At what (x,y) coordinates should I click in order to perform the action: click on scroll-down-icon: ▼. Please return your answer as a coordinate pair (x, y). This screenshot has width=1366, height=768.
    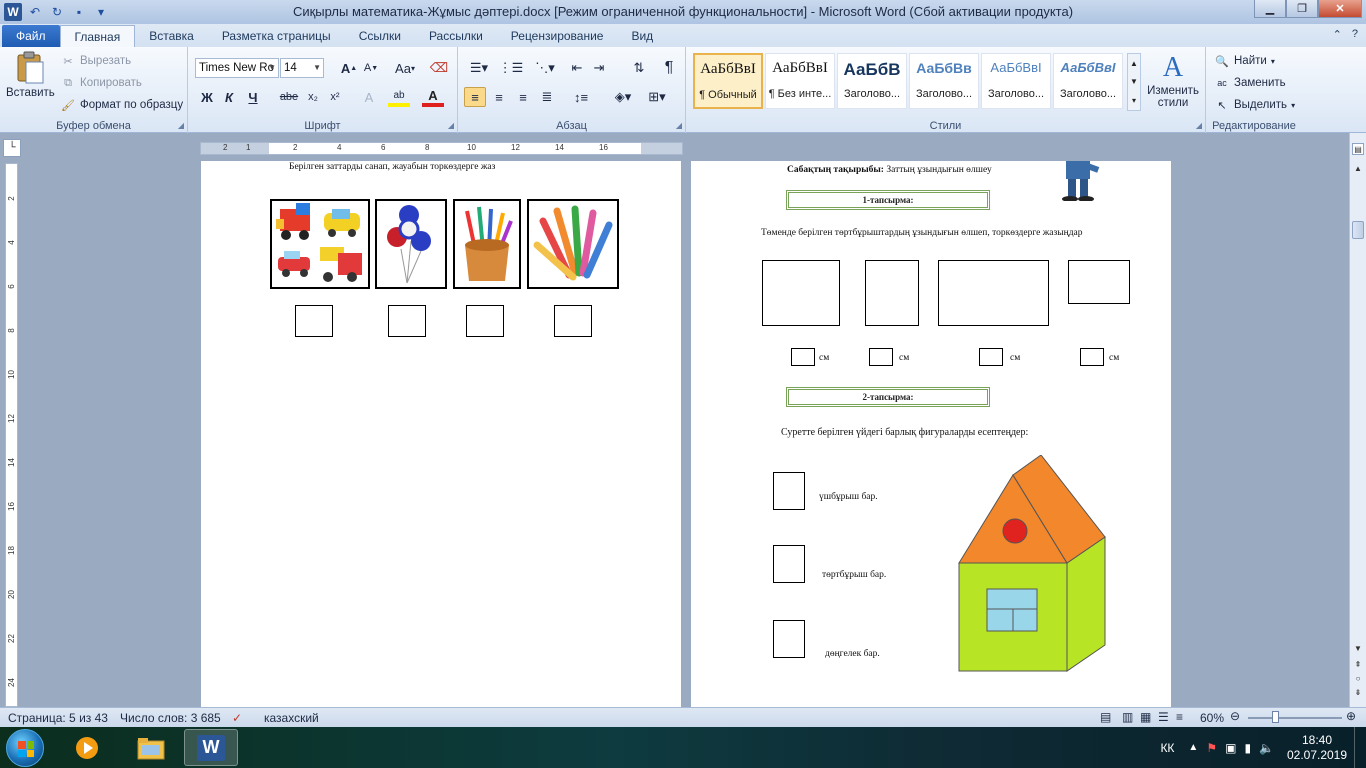
    Looking at the image, I should click on (1358, 649).